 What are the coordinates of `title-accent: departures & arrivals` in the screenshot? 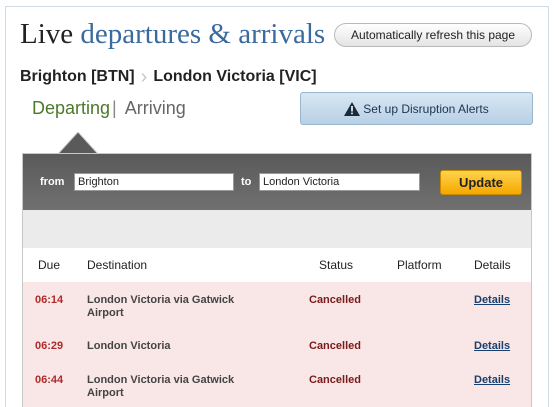 It's located at (203, 34).